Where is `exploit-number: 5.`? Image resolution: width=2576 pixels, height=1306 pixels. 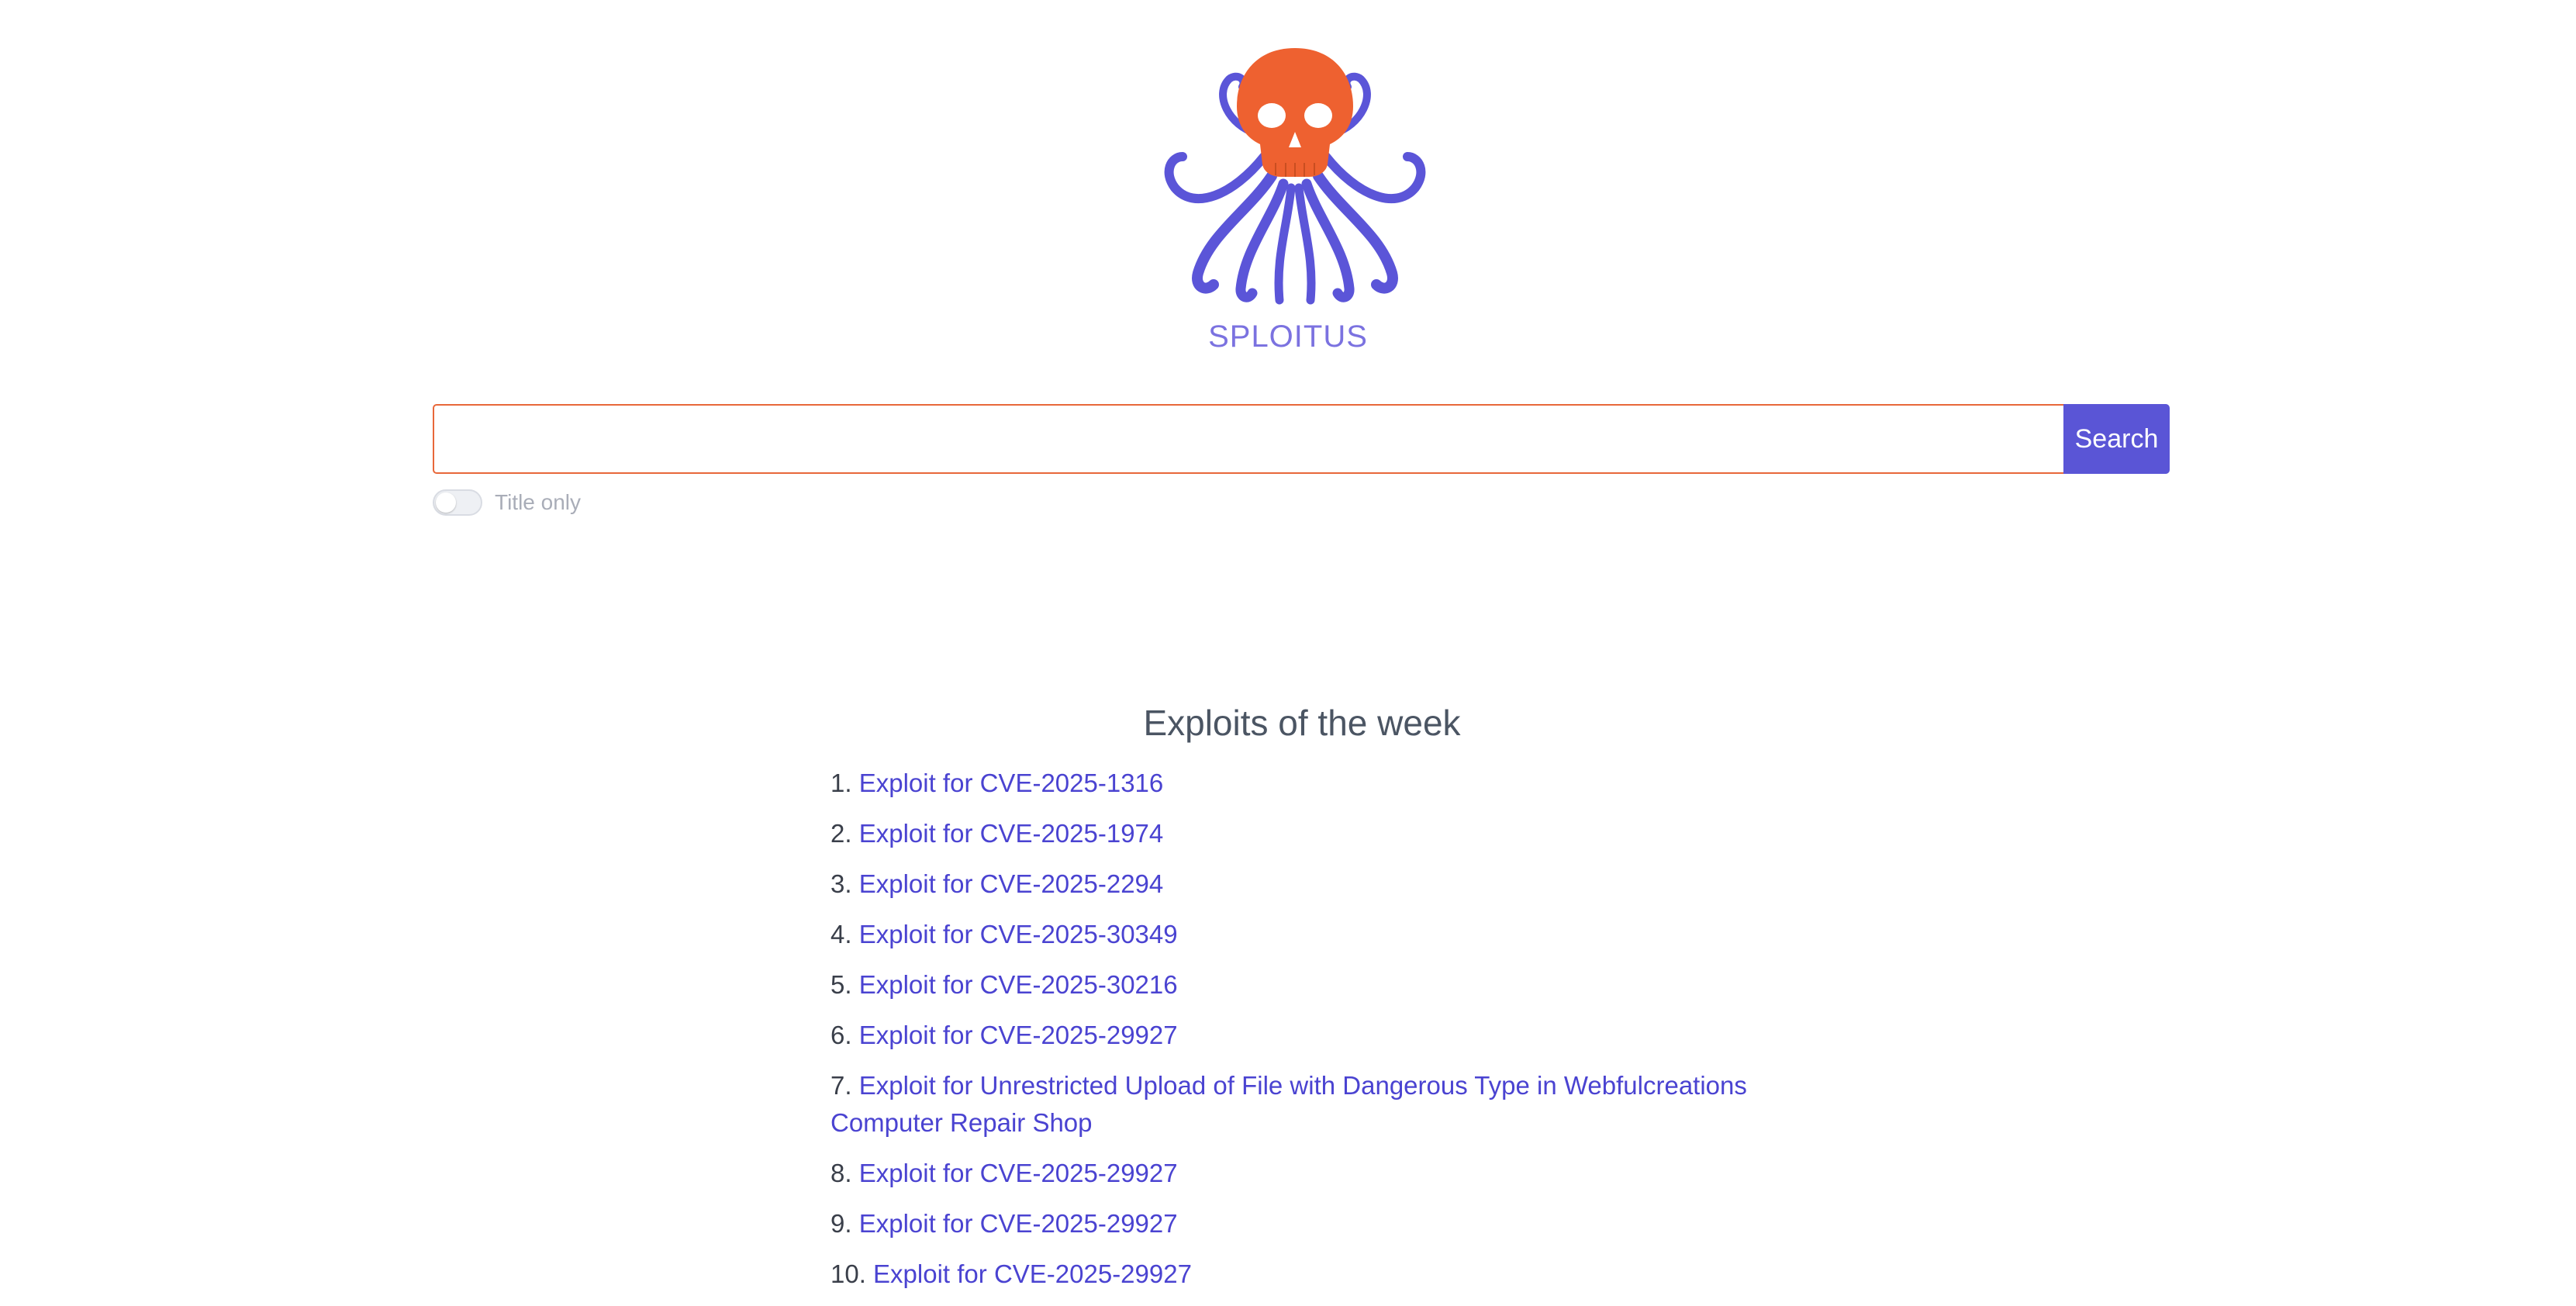 exploit-number: 5. is located at coordinates (841, 985).